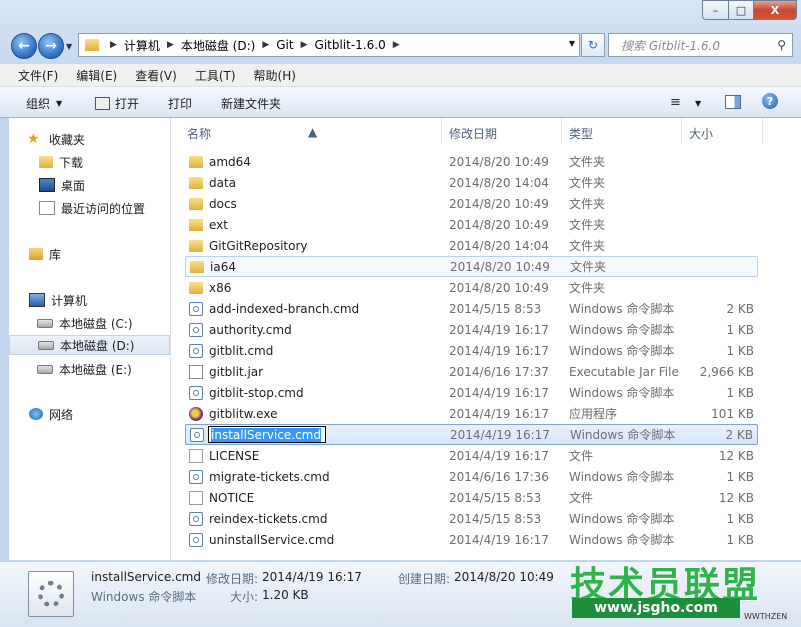 The image size is (801, 627). I want to click on details-size-label: 大小:, so click(244, 597).